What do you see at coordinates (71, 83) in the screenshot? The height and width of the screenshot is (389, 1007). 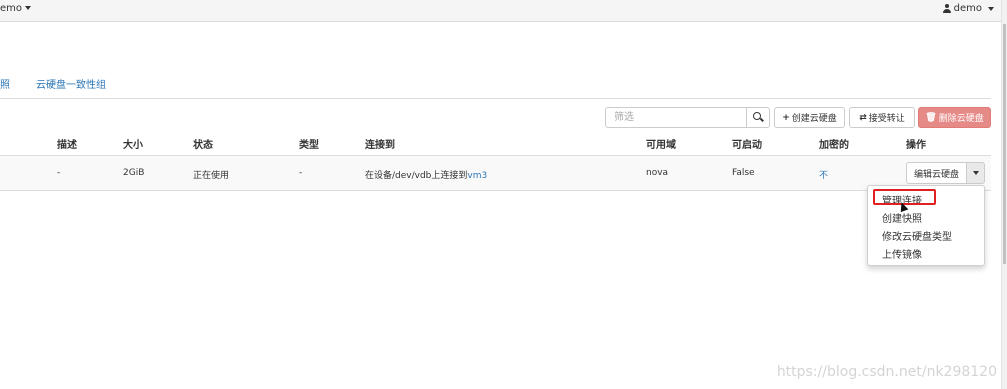 I see `tab-consistency-groups: 云硬盘一致性组` at bounding box center [71, 83].